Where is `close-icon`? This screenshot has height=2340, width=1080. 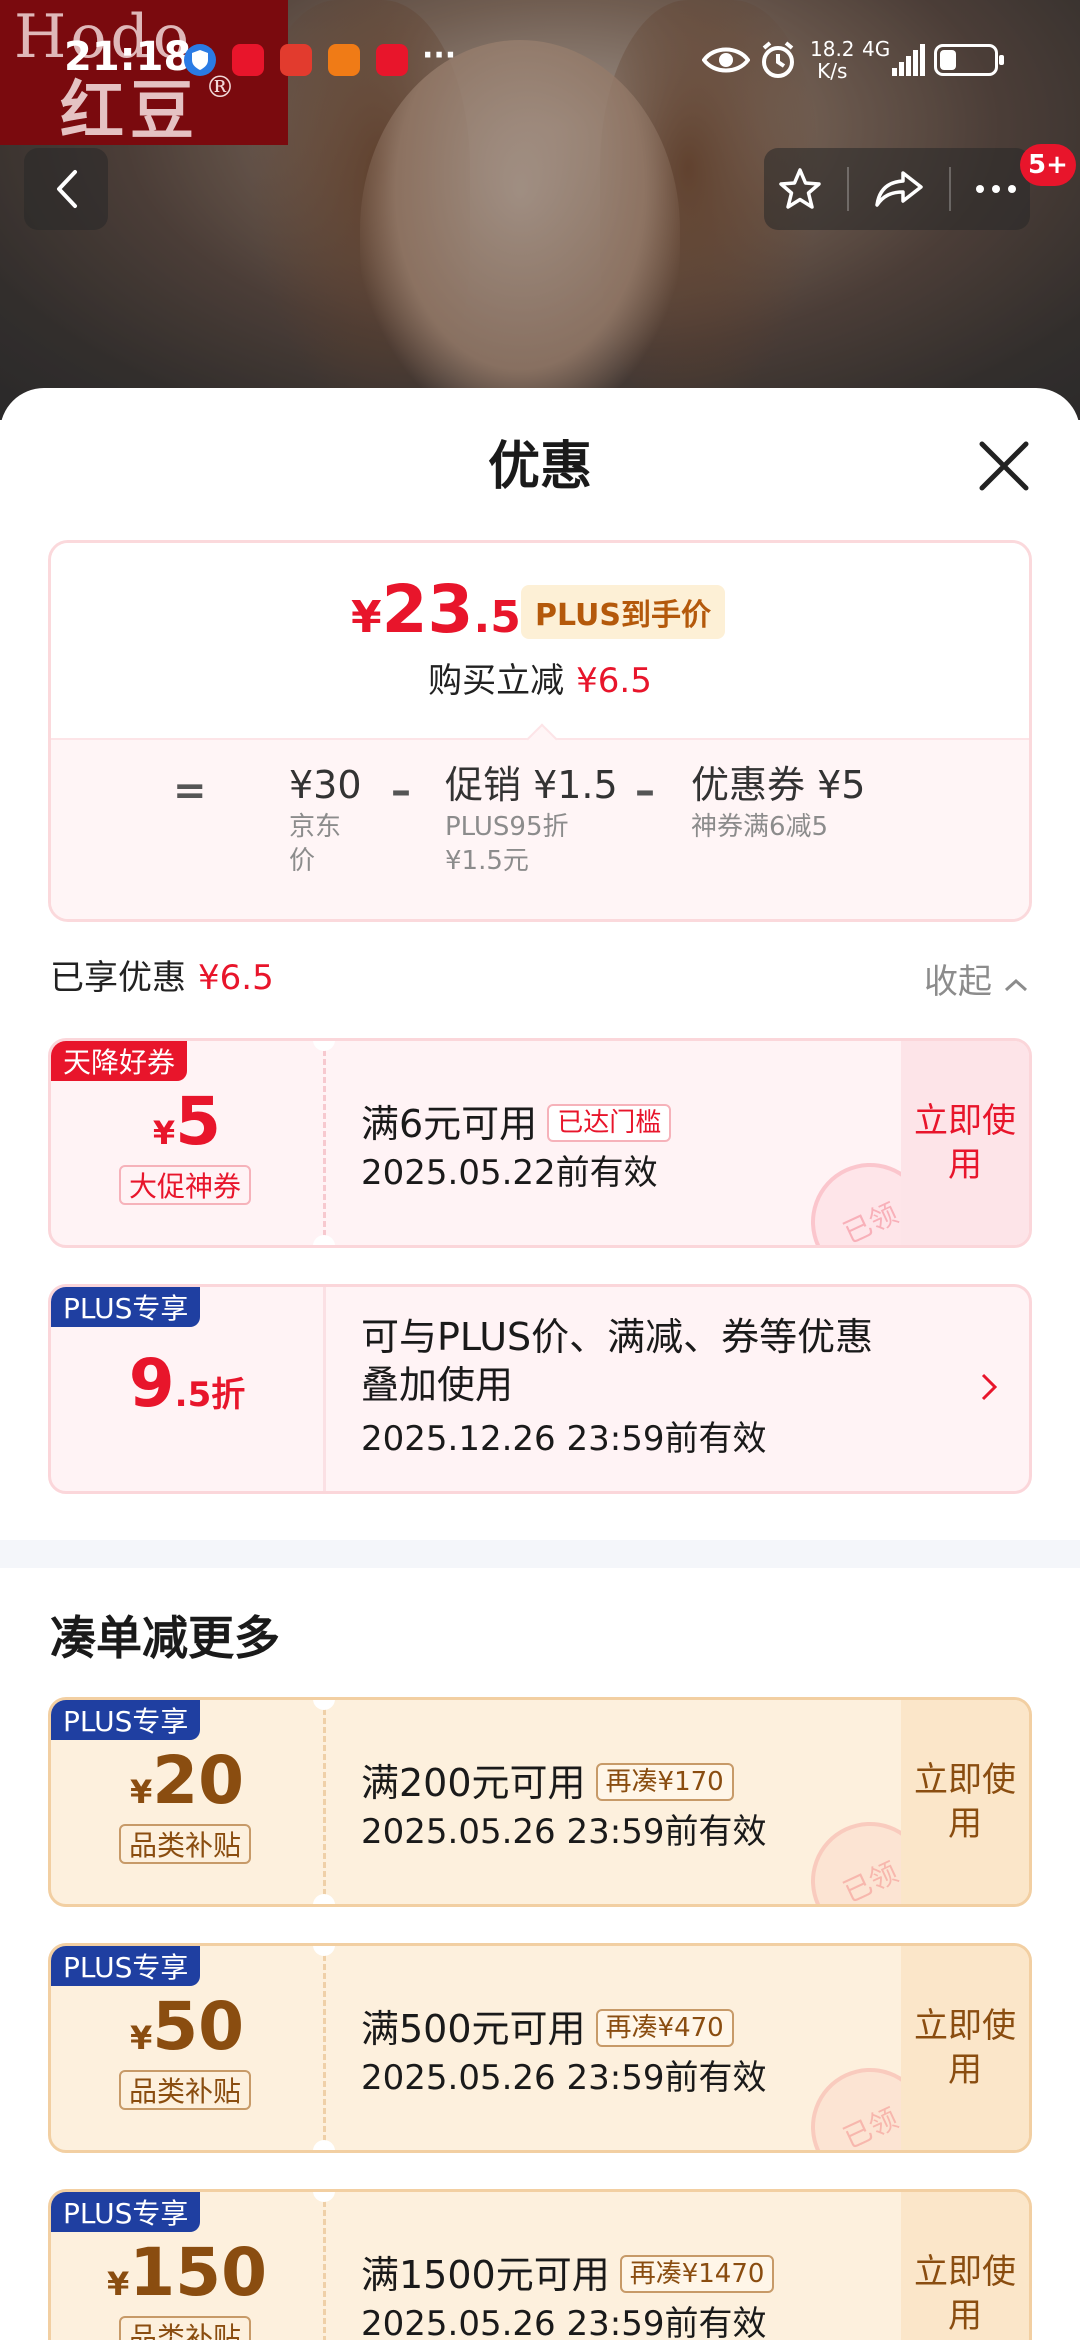
close-icon is located at coordinates (1004, 466).